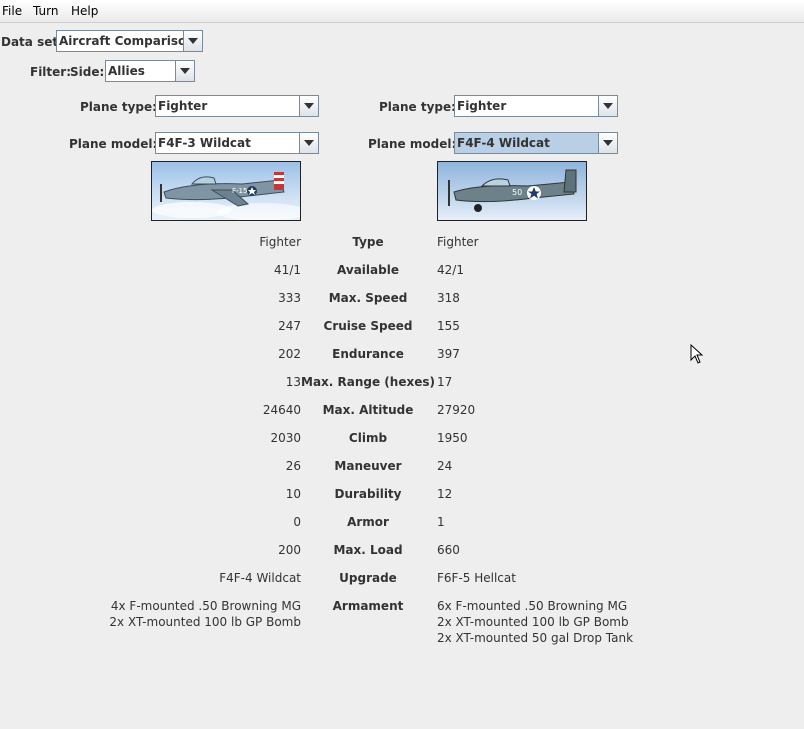 Image resolution: width=804 pixels, height=729 pixels. What do you see at coordinates (368, 550) in the screenshot?
I see `stat-label: Max. Load` at bounding box center [368, 550].